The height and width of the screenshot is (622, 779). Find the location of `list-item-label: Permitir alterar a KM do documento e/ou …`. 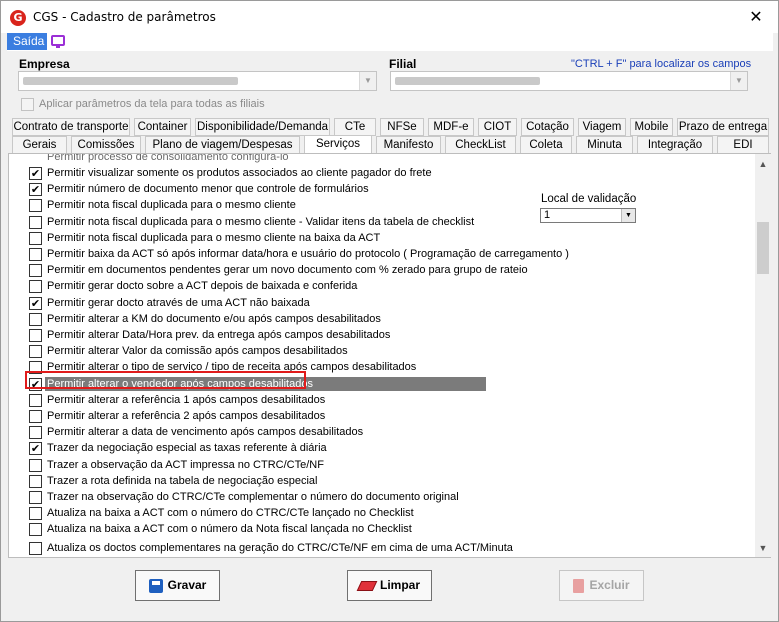

list-item-label: Permitir alterar a KM do documento e/ou … is located at coordinates (214, 319).